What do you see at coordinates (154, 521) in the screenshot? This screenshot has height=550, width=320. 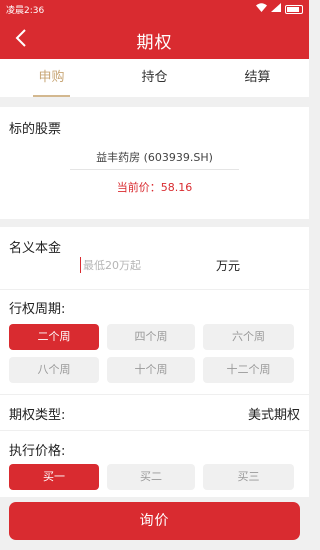 I see `inquire-button: 询价` at bounding box center [154, 521].